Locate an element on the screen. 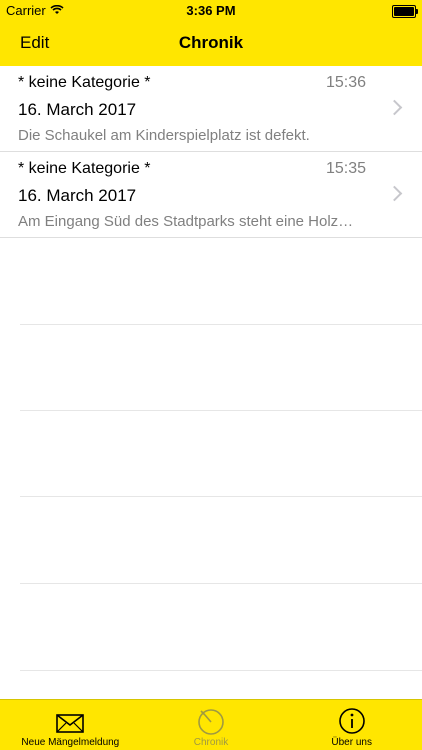 The width and height of the screenshot is (422, 750). tab-label: Neue Mängelmeldung is located at coordinates (70, 742).